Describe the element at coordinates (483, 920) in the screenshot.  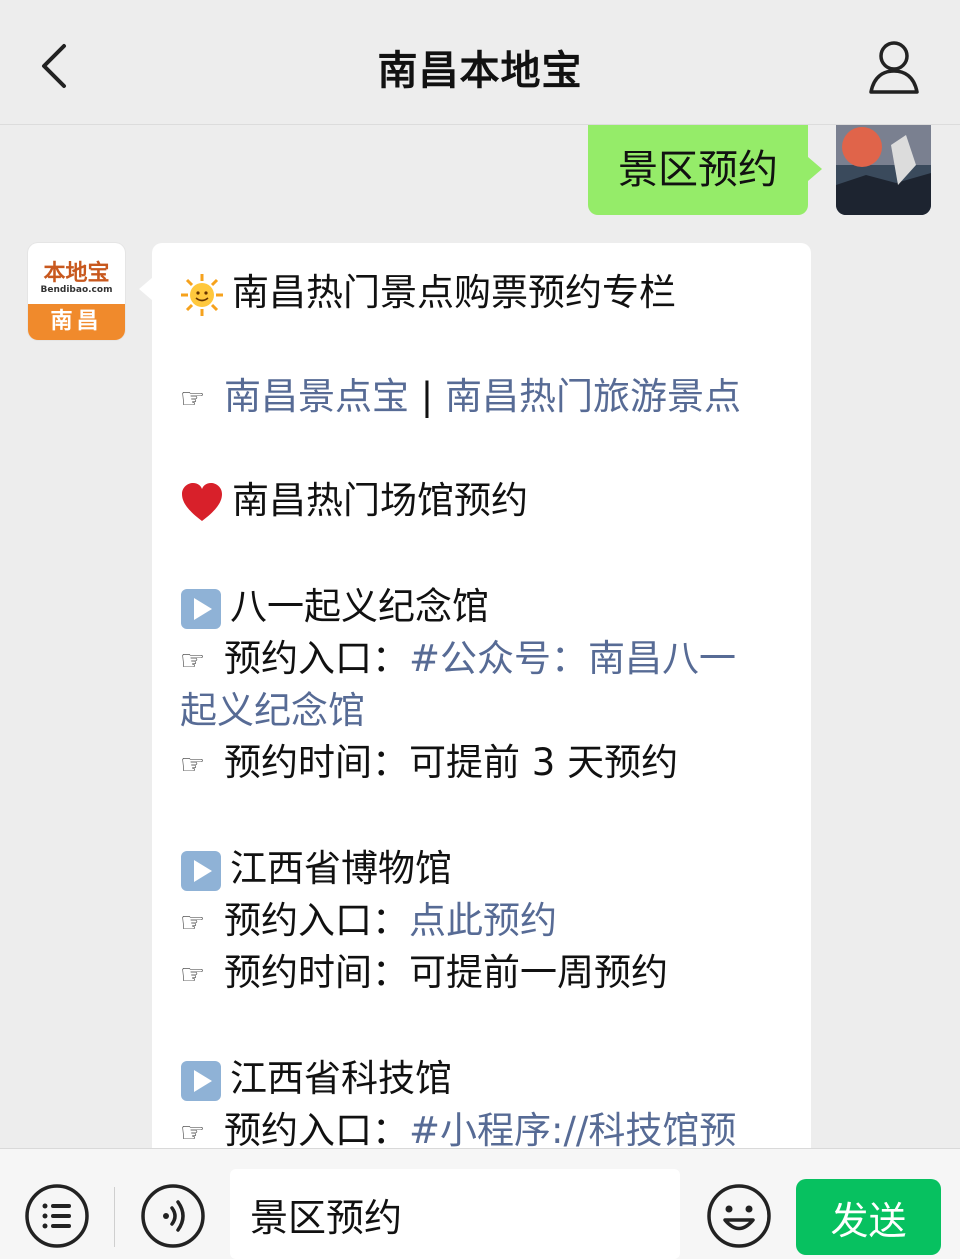
I see `entry-link: 点此预约` at that location.